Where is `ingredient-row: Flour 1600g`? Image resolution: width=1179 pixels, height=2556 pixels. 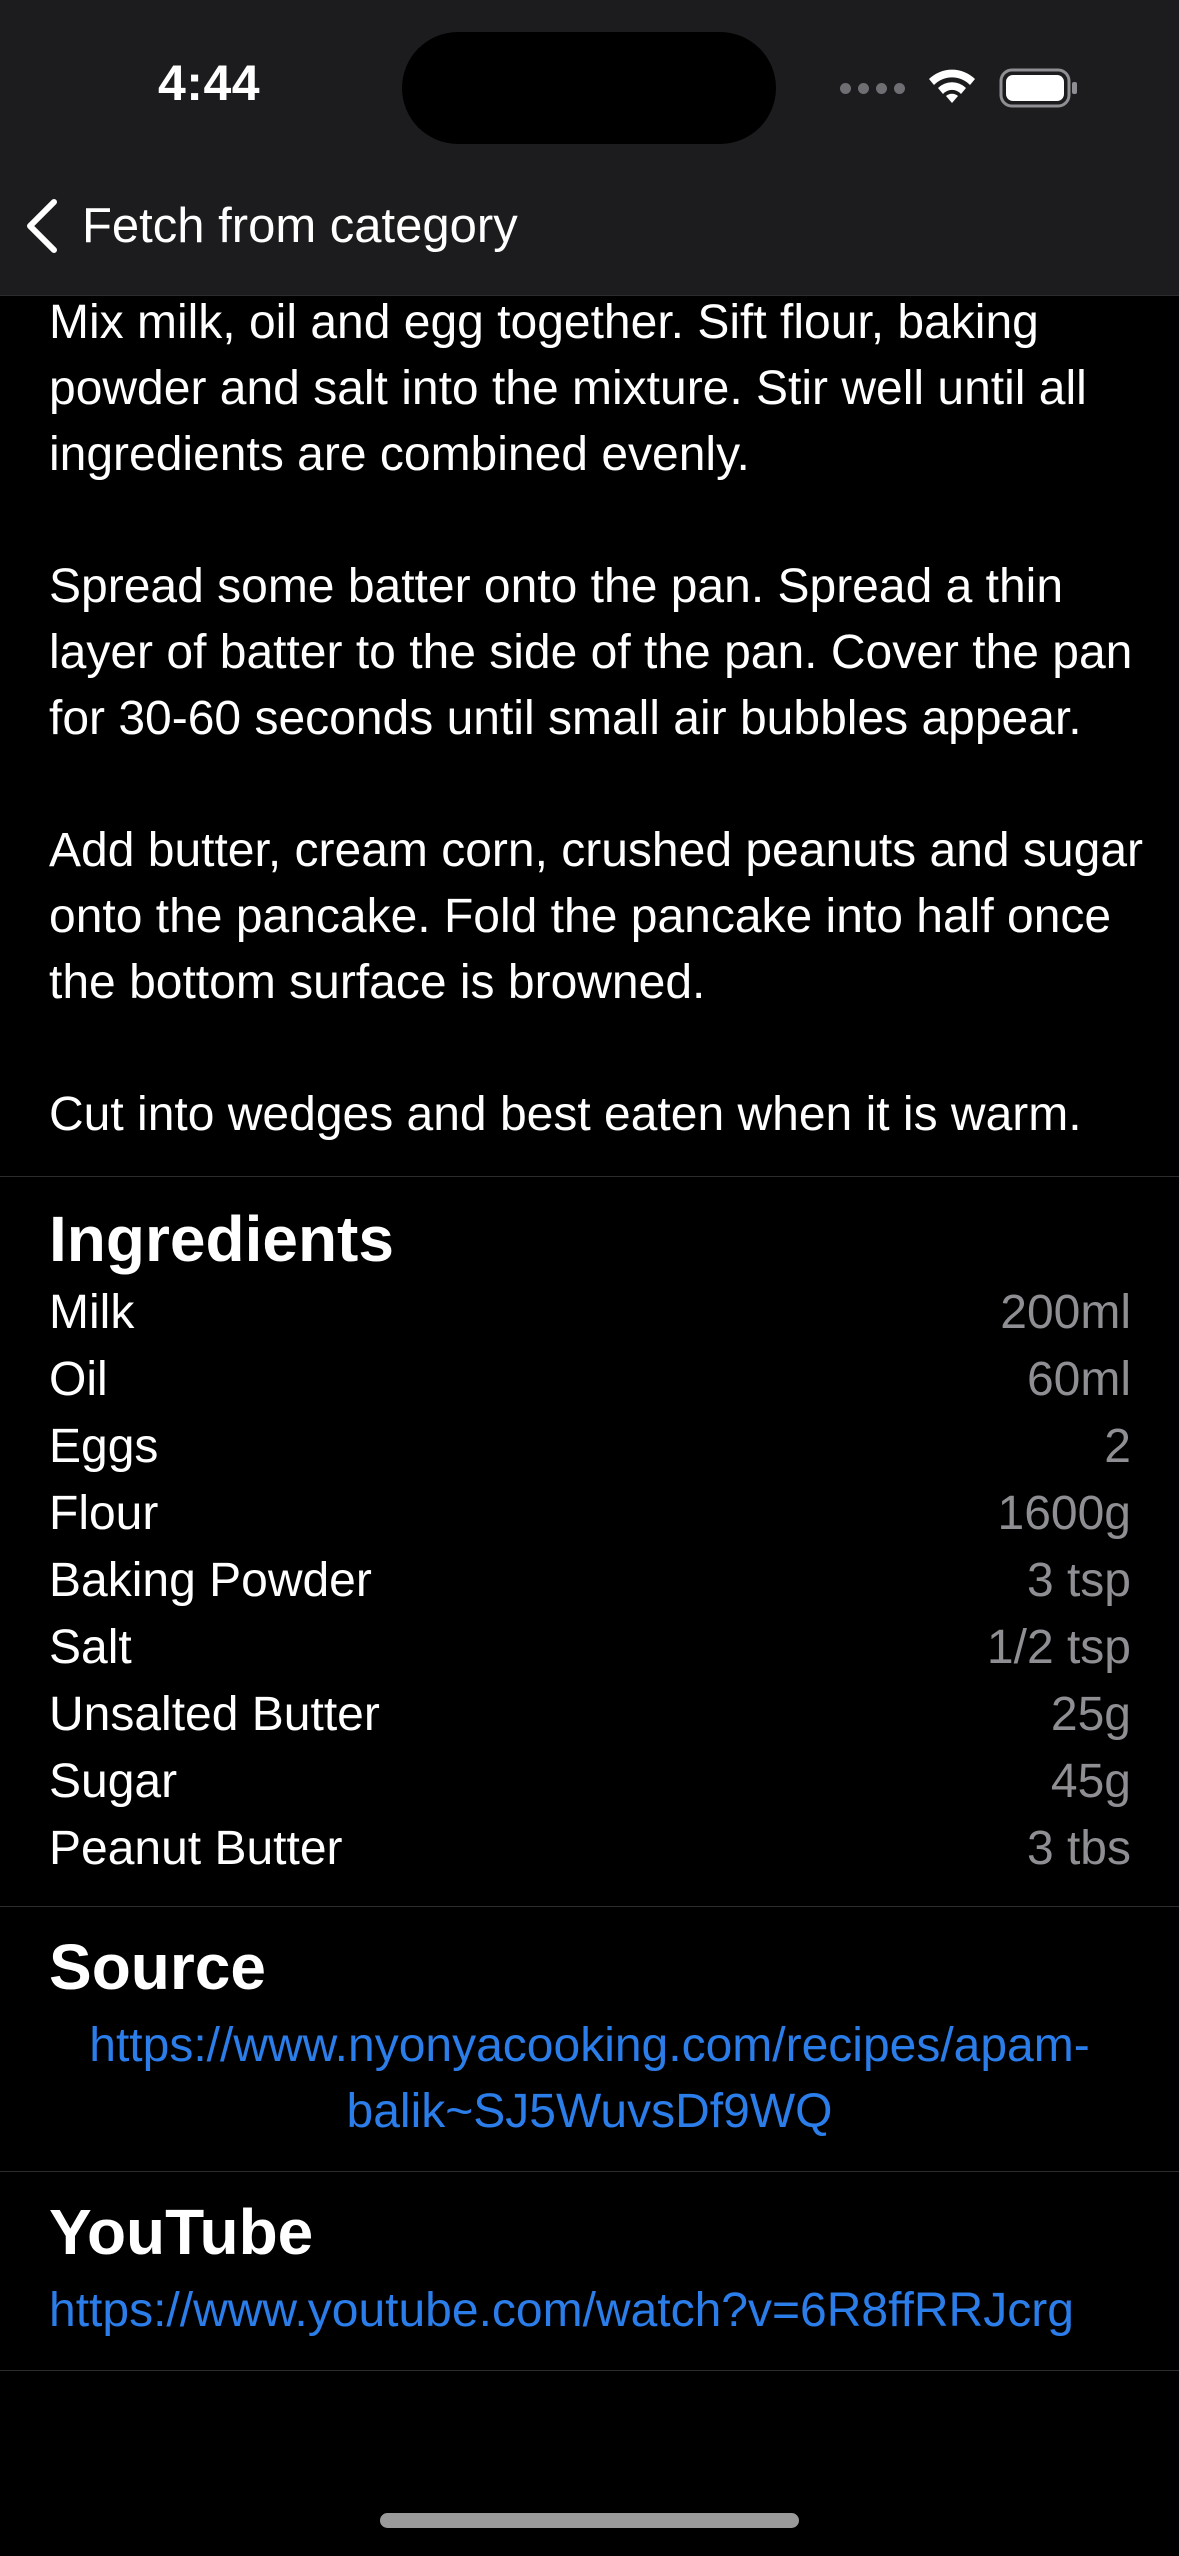
ingredient-row: Flour 1600g is located at coordinates (589, 1513).